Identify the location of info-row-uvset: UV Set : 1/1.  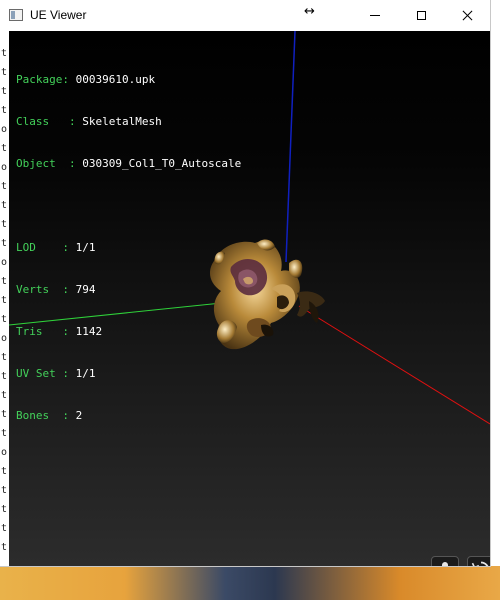
(128, 374).